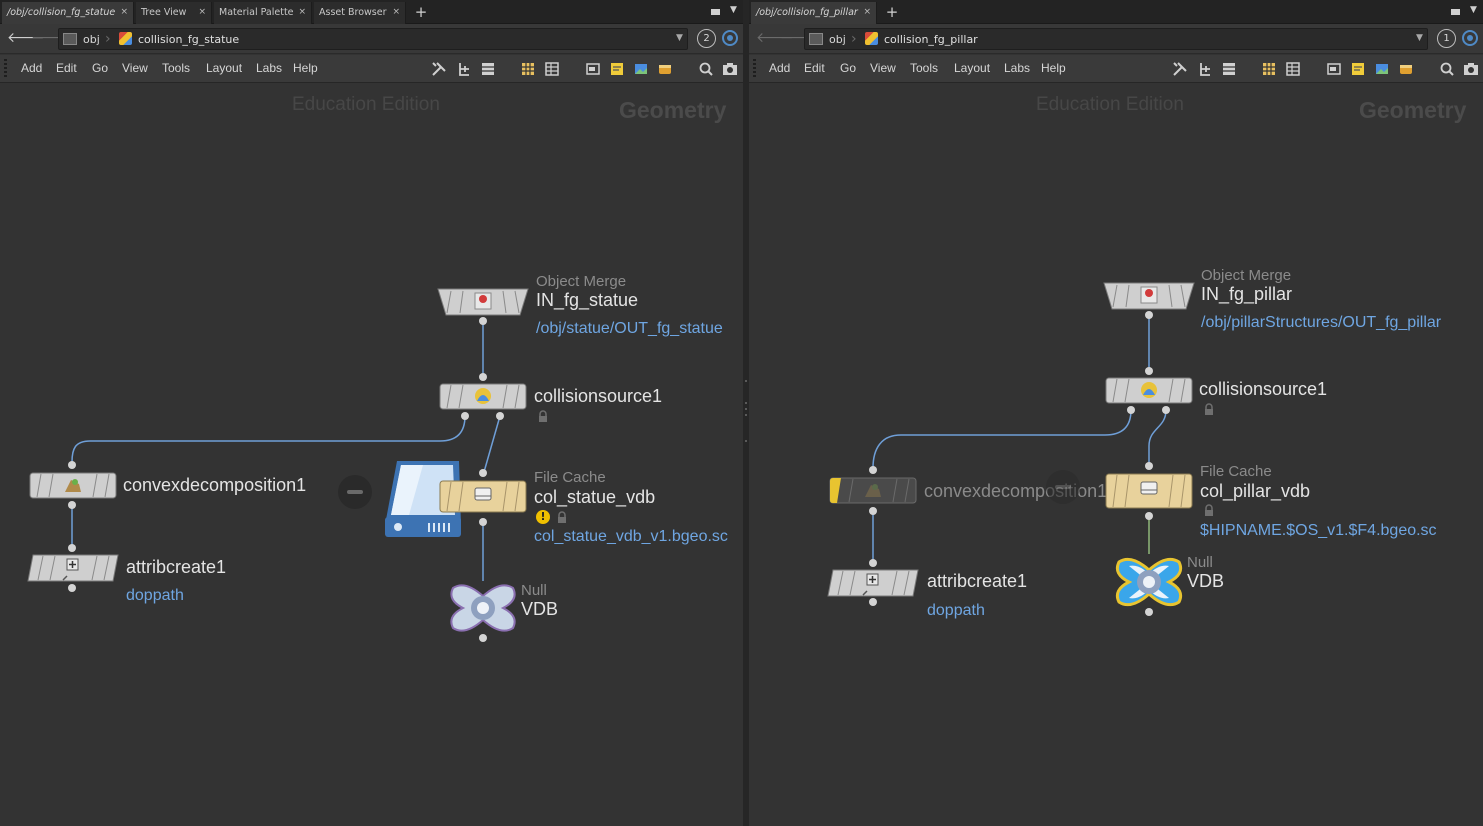 This screenshot has width=1483, height=826. What do you see at coordinates (100, 68) in the screenshot?
I see `menu-go: Go` at bounding box center [100, 68].